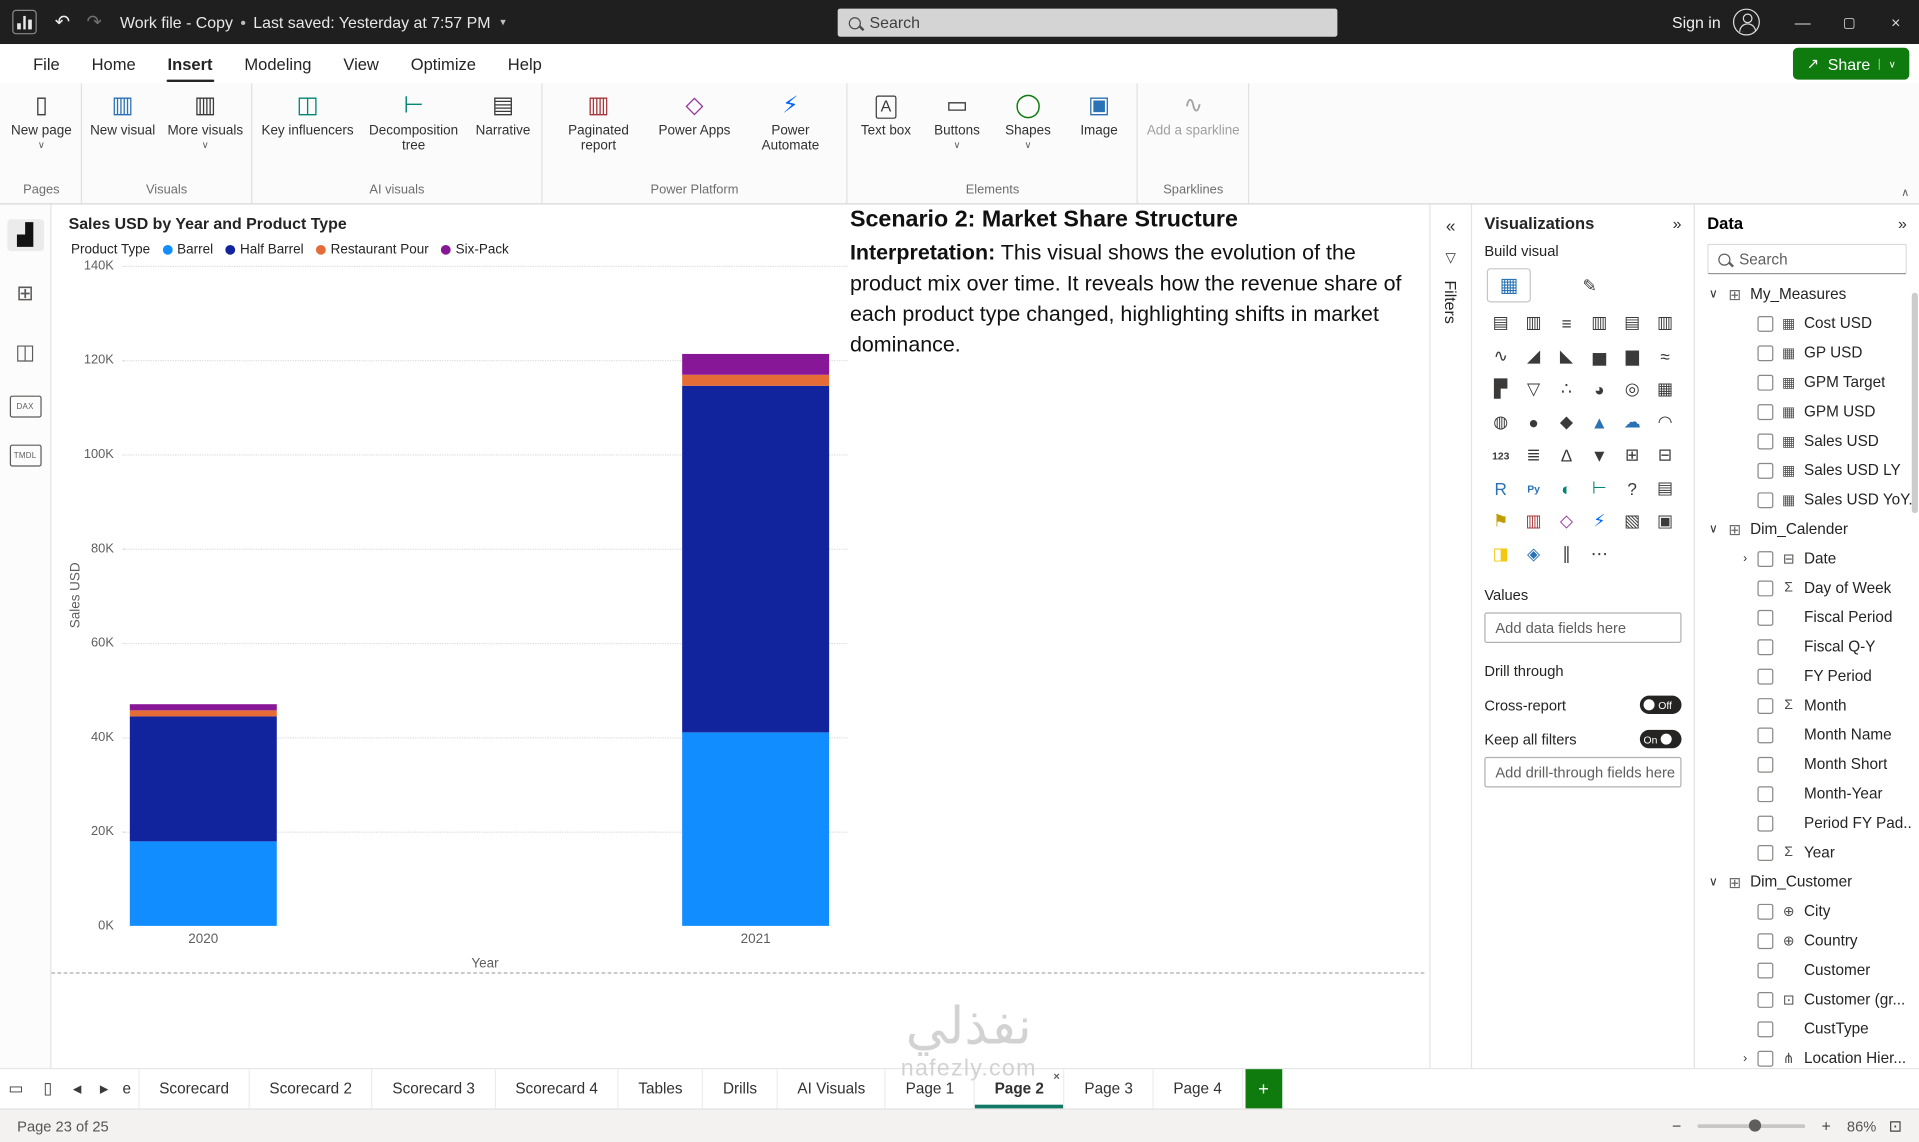 Image resolution: width=1919 pixels, height=1142 pixels. Describe the element at coordinates (756, 381) in the screenshot. I see `bar-segment-restaurant-pour-2021` at that location.